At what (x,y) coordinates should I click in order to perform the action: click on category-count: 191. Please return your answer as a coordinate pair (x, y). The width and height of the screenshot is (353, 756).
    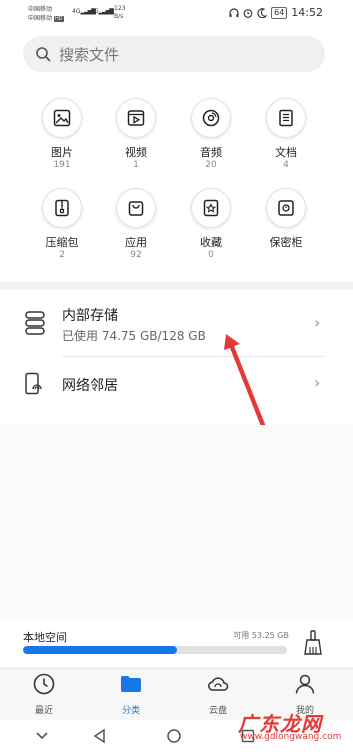
    Looking at the image, I should click on (62, 165).